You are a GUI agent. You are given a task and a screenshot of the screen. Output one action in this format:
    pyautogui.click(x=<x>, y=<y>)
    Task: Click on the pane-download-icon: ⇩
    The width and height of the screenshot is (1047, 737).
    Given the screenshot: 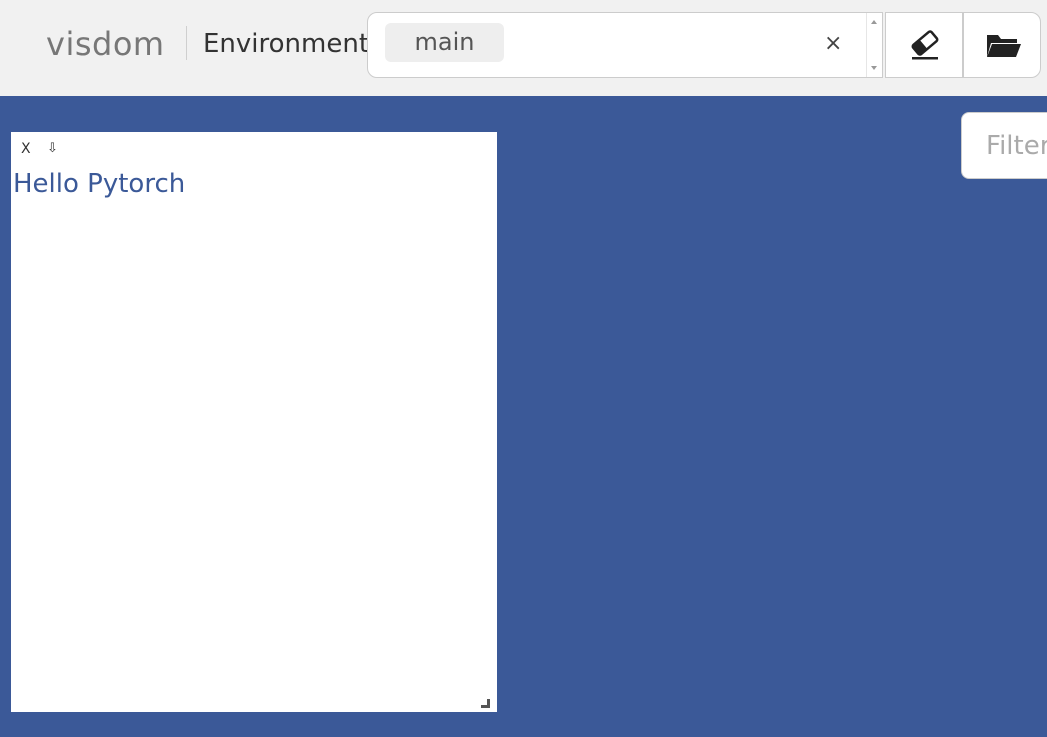 What is the action you would take?
    pyautogui.click(x=52, y=149)
    